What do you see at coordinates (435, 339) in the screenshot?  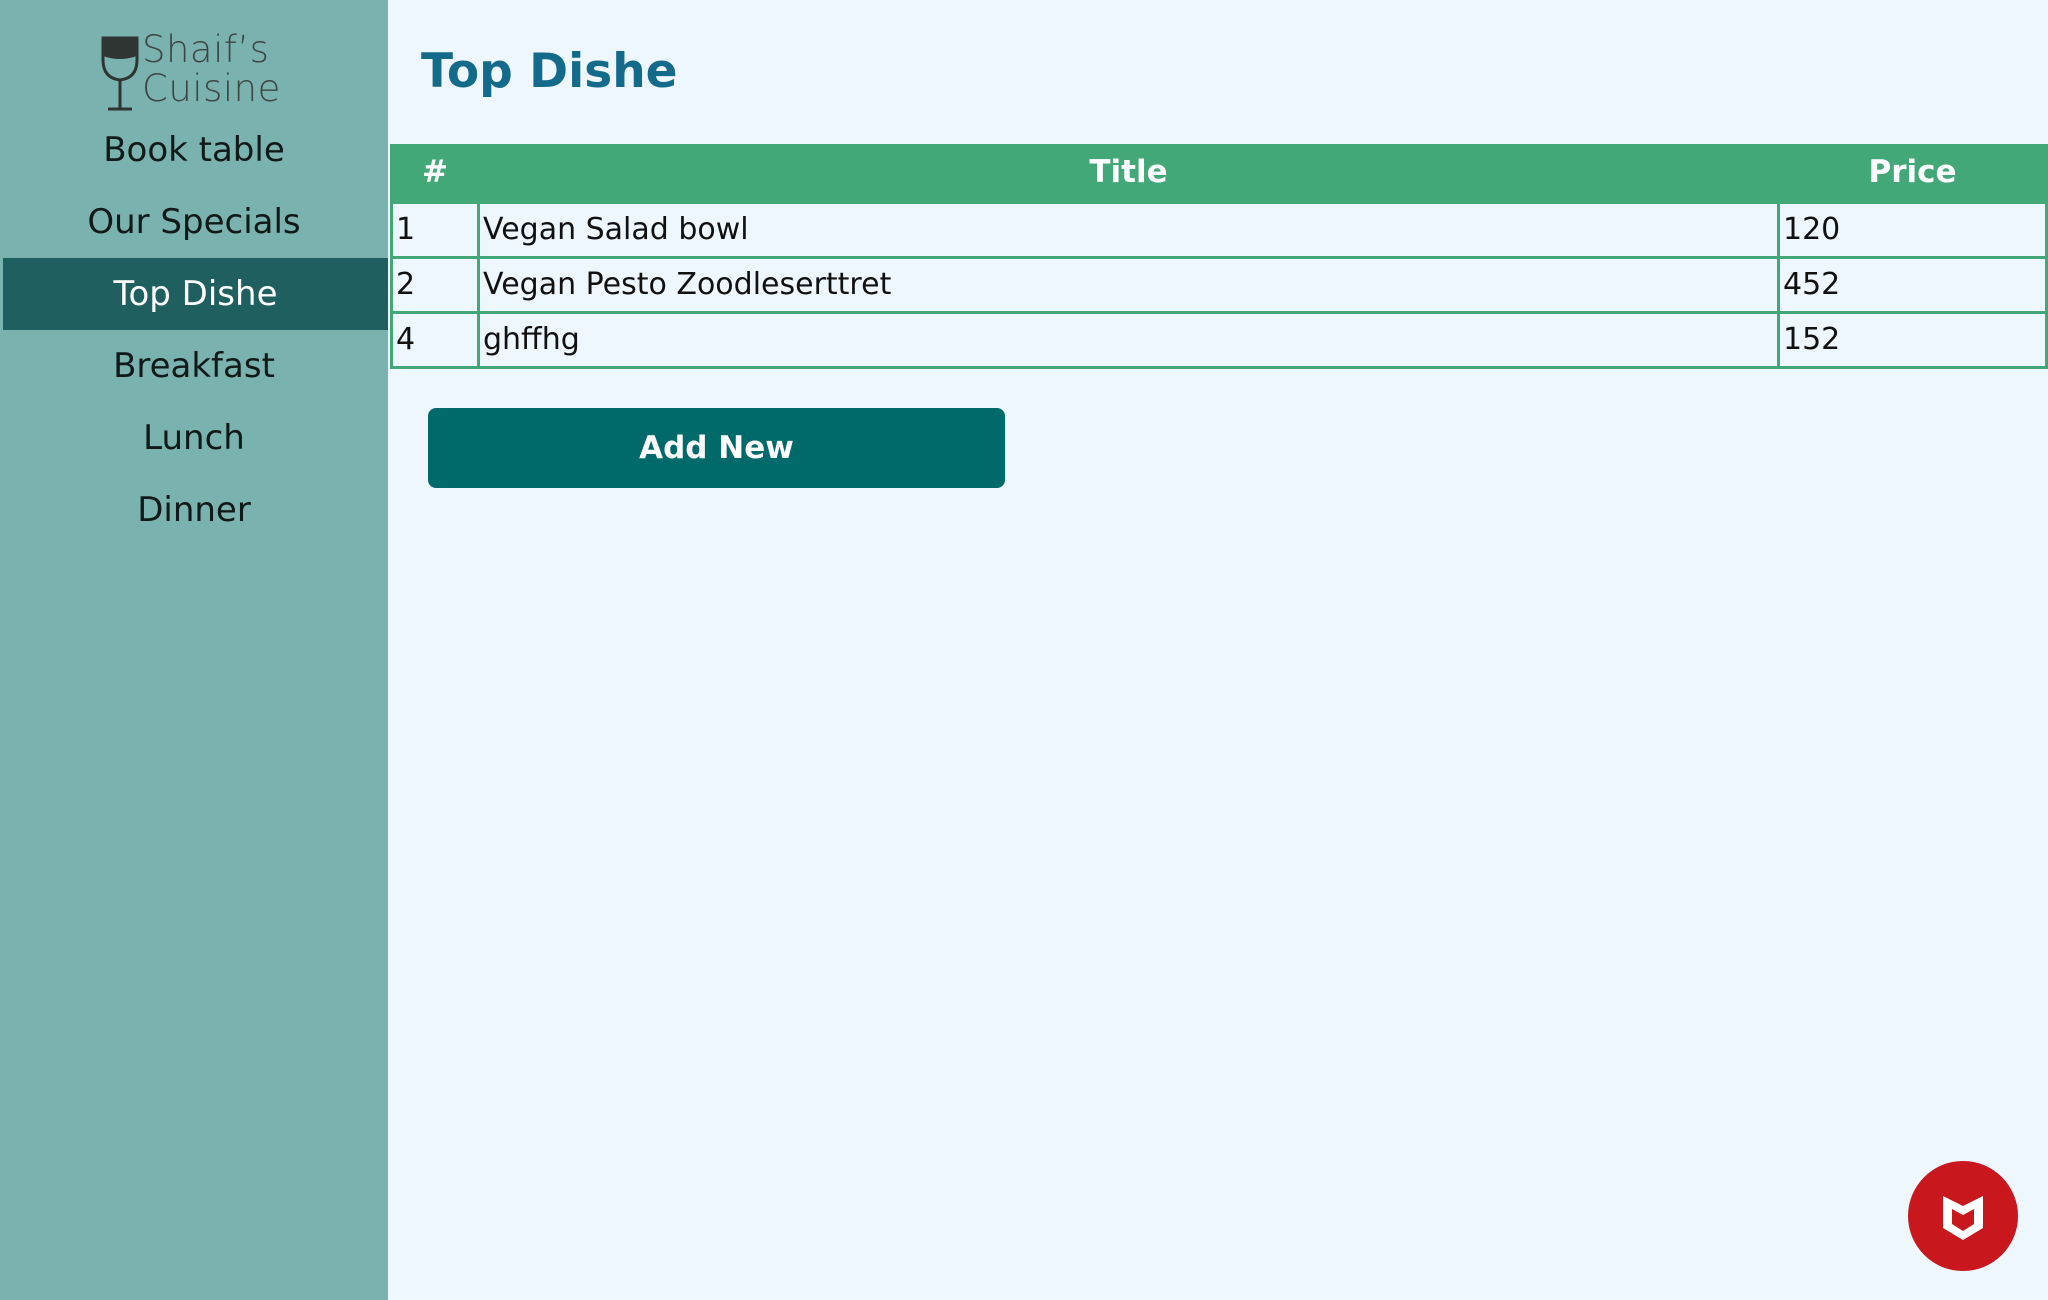 I see `cell-number: 4` at bounding box center [435, 339].